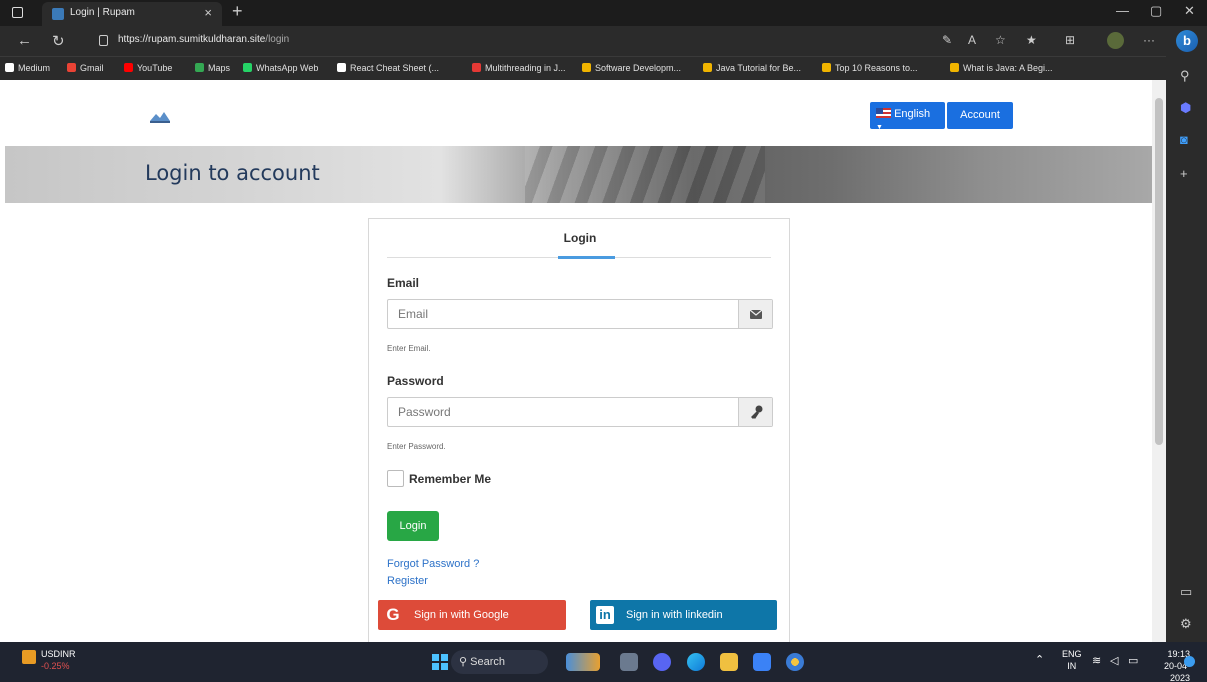 The width and height of the screenshot is (1207, 682). What do you see at coordinates (433, 564) in the screenshot?
I see `forgot-password-link: Forgot Password ?` at bounding box center [433, 564].